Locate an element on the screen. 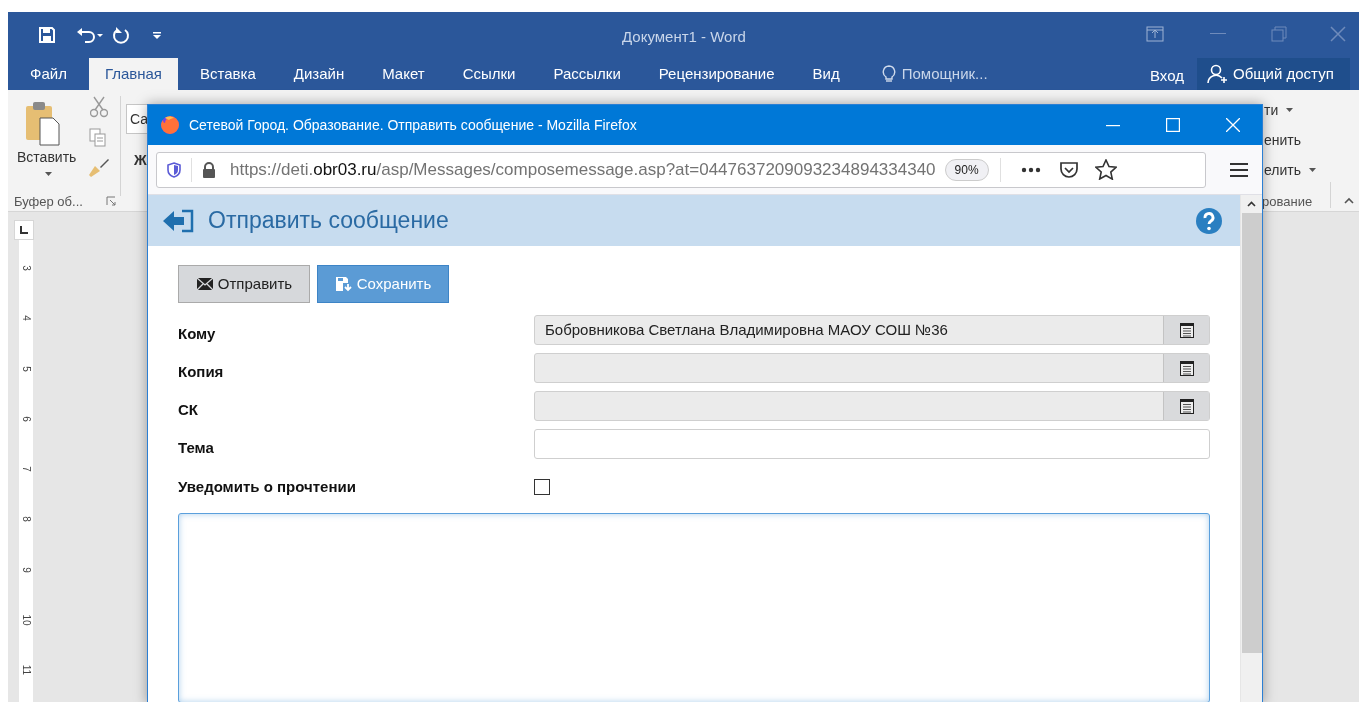 Image resolution: width=1359 pixels, height=702 pixels. ruler-number: 5 is located at coordinates (26, 368).